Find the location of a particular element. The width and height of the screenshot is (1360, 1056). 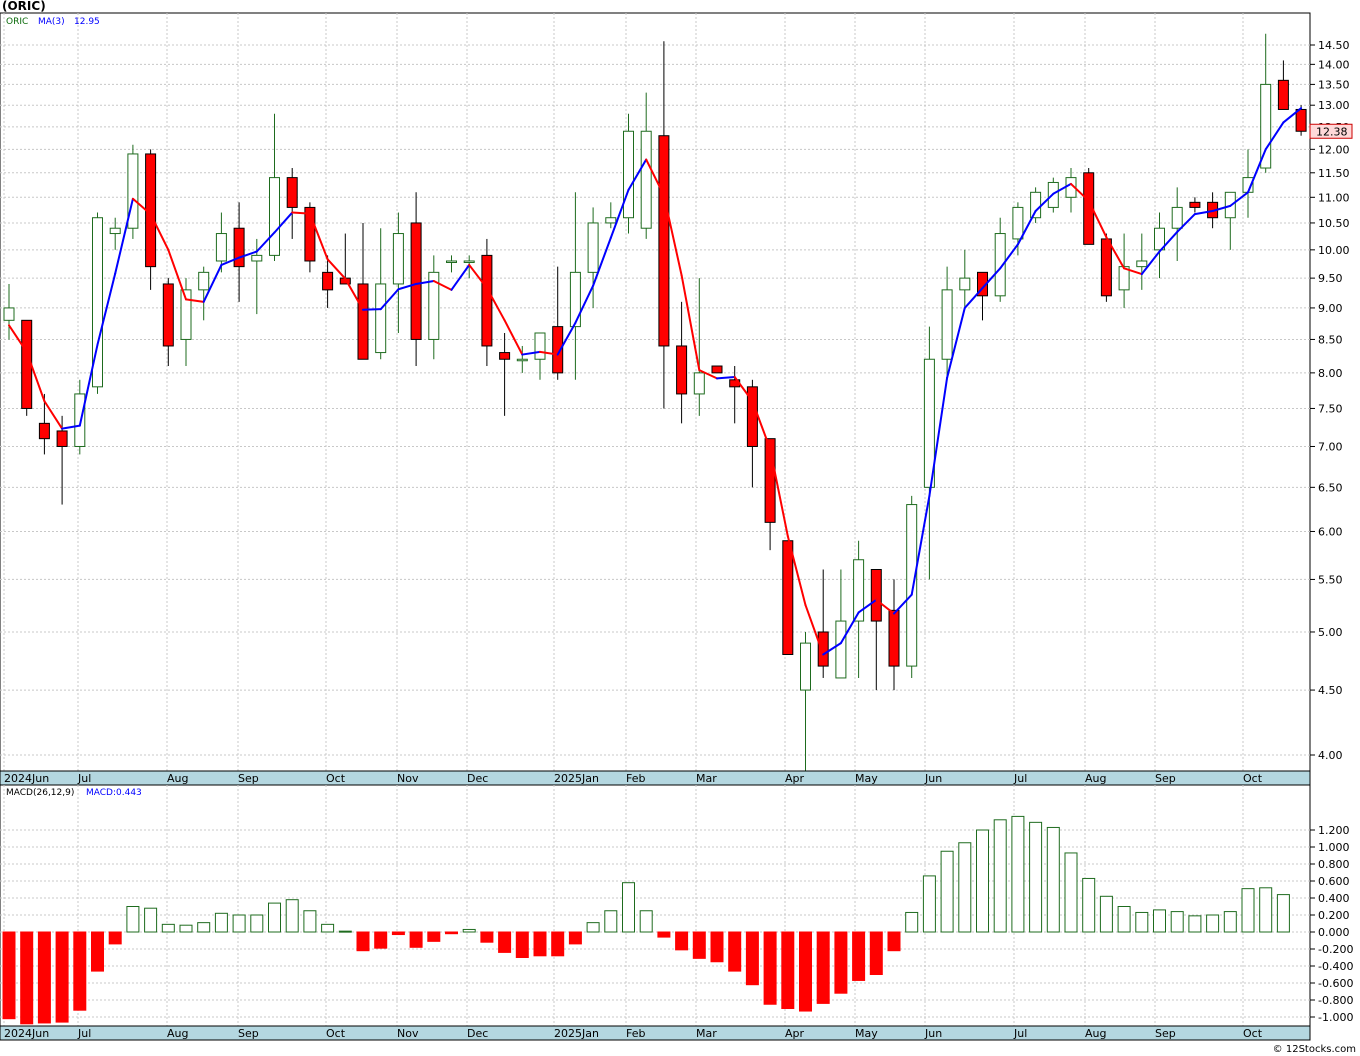

macd-y-tick-label: 1.200 is located at coordinates (1334, 830).